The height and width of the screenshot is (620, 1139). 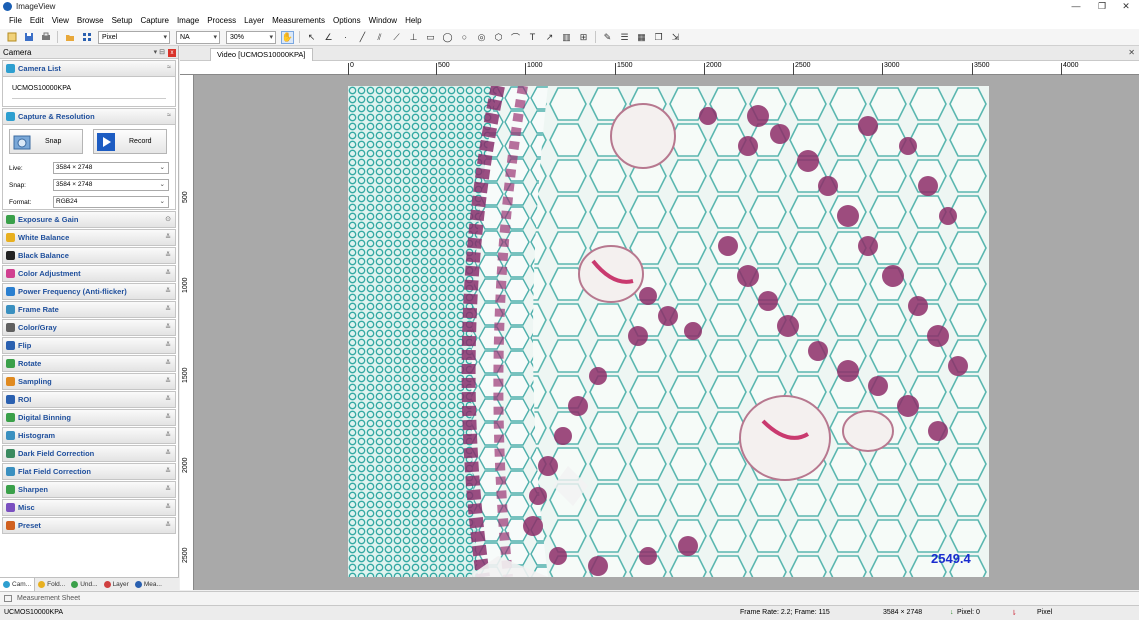 What do you see at coordinates (46, 141) in the screenshot?
I see `snap-button: Snap` at bounding box center [46, 141].